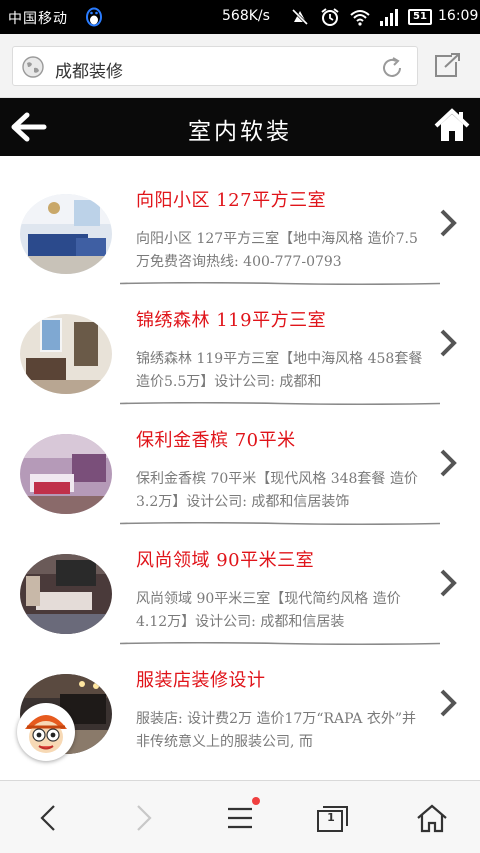 This screenshot has height=853, width=480. What do you see at coordinates (215, 66) in the screenshot?
I see `address-bar: 成都装修` at bounding box center [215, 66].